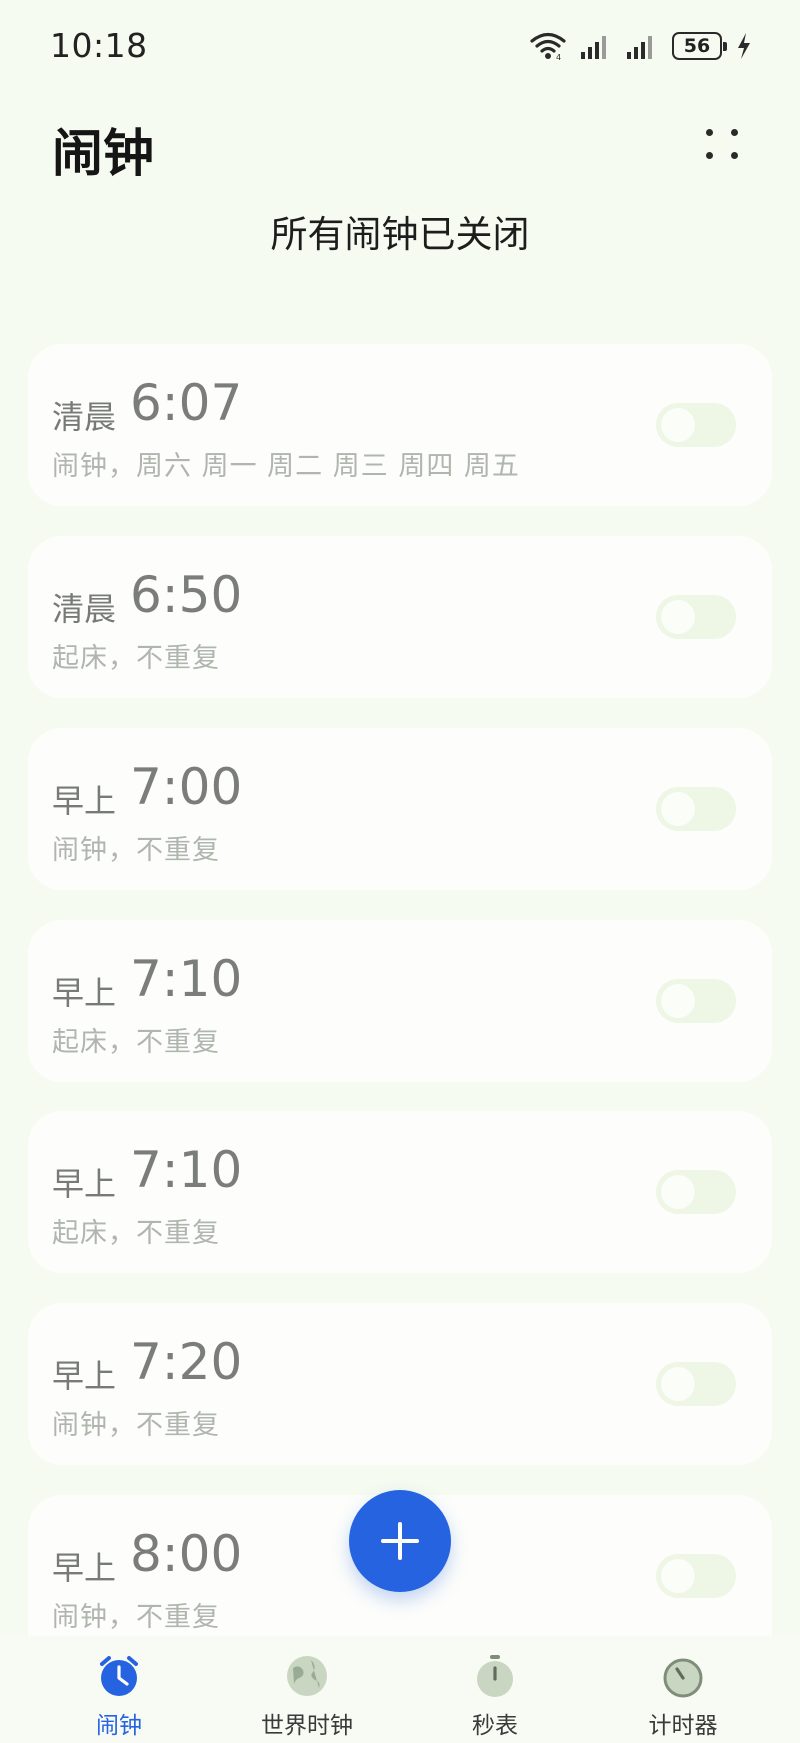 The width and height of the screenshot is (800, 1743). Describe the element at coordinates (593, 47) in the screenshot. I see `signal-1-icon` at that location.